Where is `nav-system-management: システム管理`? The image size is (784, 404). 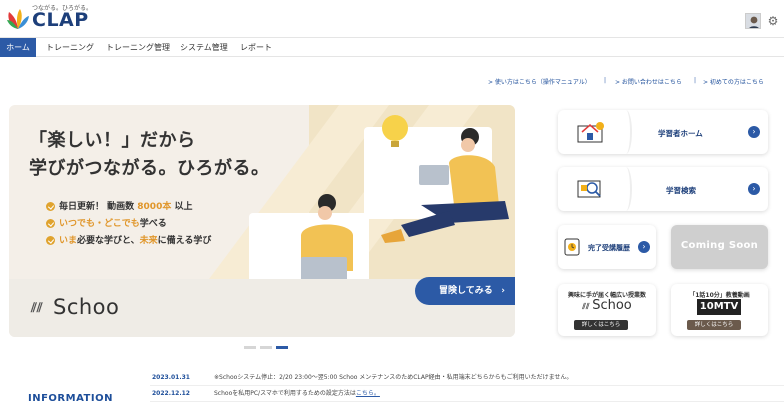 nav-system-management: システム管理 is located at coordinates (204, 47).